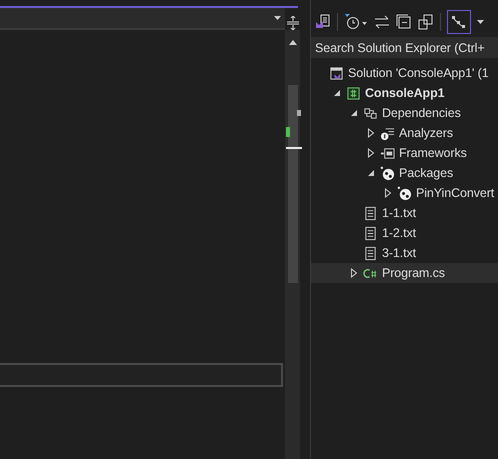  What do you see at coordinates (426, 133) in the screenshot?
I see `tree-item-label: Analyzers` at bounding box center [426, 133].